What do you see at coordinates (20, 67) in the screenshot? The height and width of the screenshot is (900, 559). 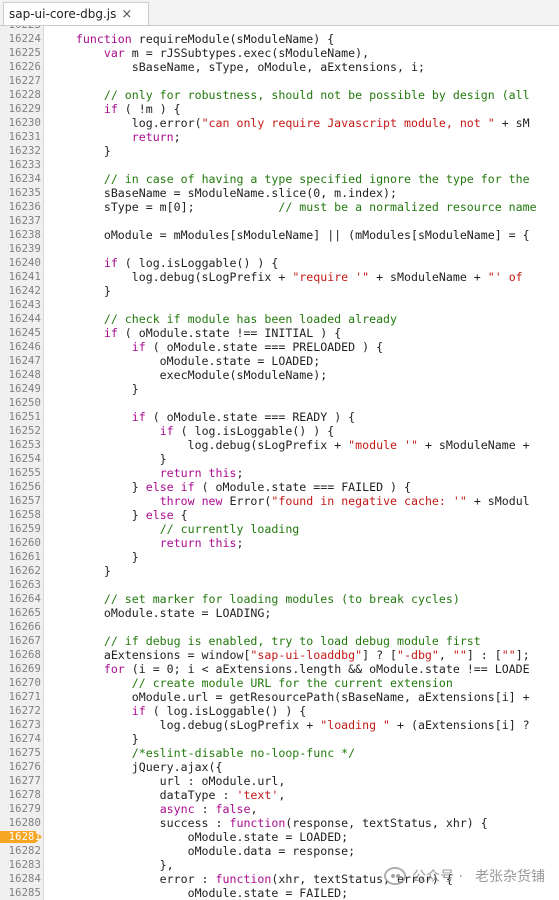 I see `line-number: 16226` at bounding box center [20, 67].